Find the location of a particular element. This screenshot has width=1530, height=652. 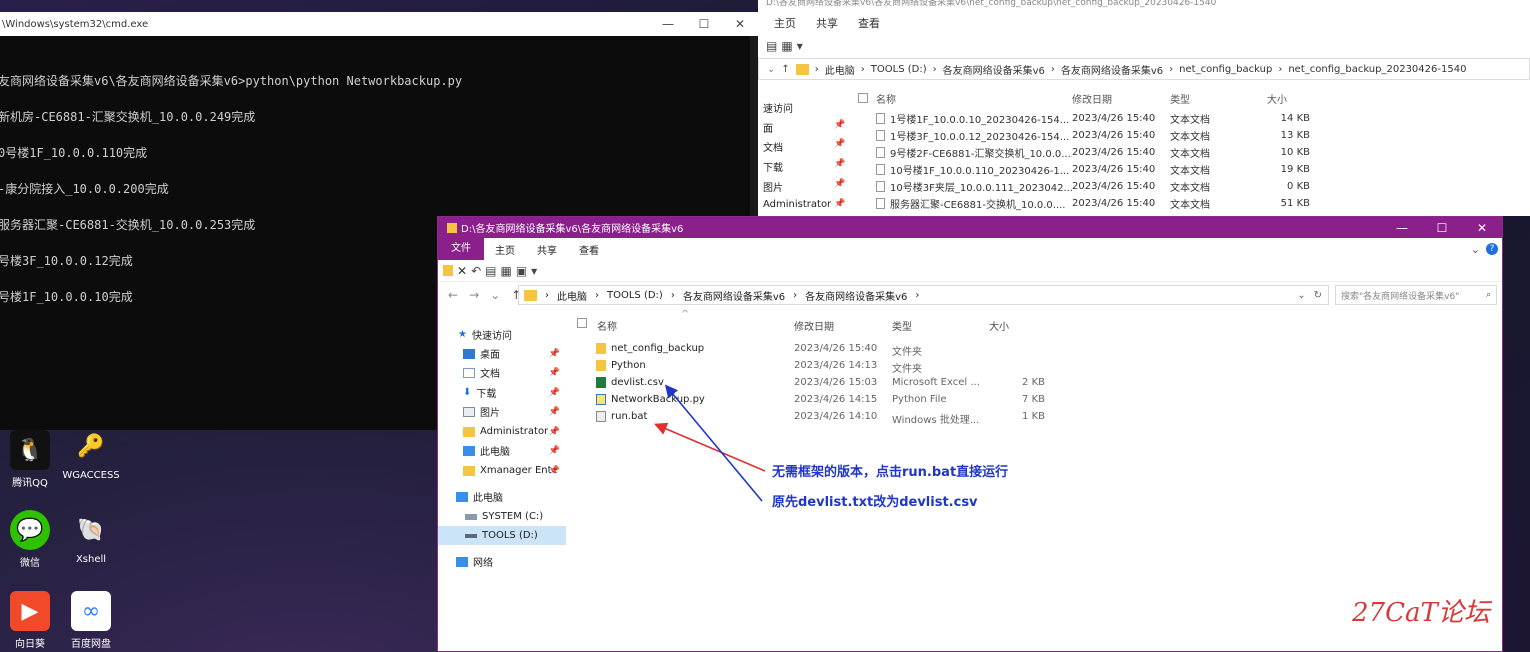

nav-item: 下载 is located at coordinates (773, 166).